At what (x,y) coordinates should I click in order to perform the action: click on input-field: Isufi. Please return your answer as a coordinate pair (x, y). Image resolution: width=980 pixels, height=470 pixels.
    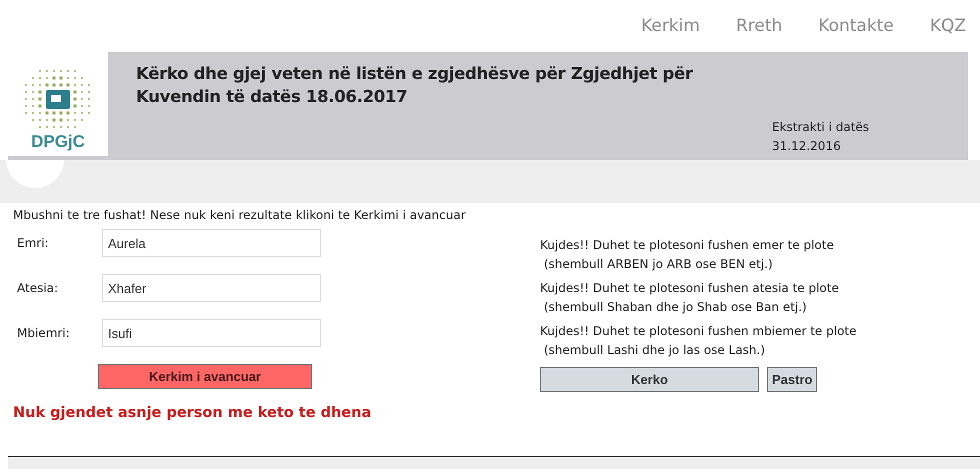
    Looking at the image, I should click on (211, 333).